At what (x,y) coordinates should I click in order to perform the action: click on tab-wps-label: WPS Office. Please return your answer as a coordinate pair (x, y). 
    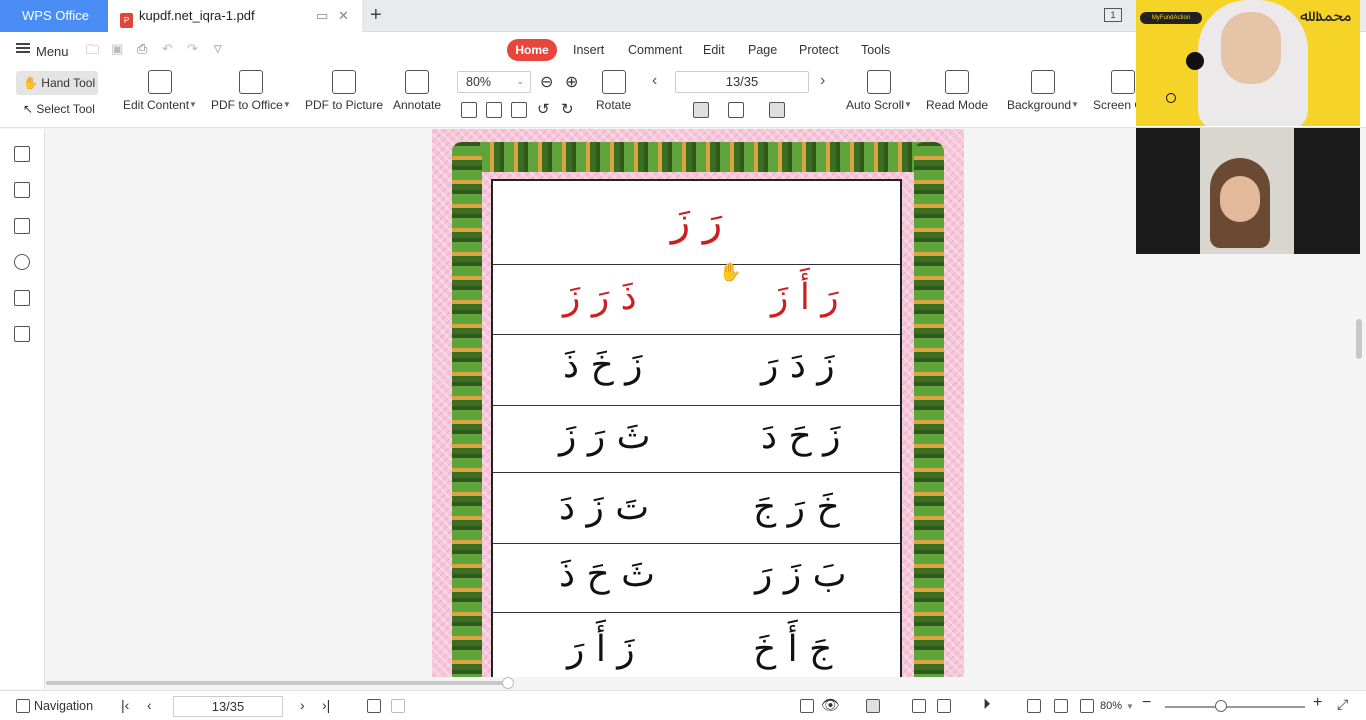
    Looking at the image, I should click on (55, 15).